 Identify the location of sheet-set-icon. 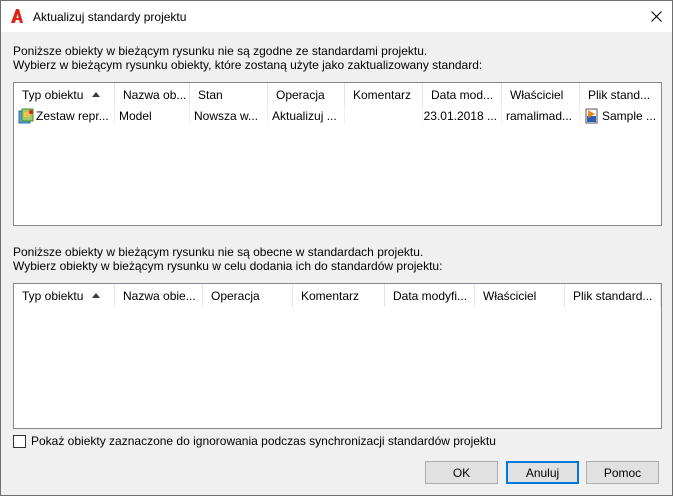
(26, 115).